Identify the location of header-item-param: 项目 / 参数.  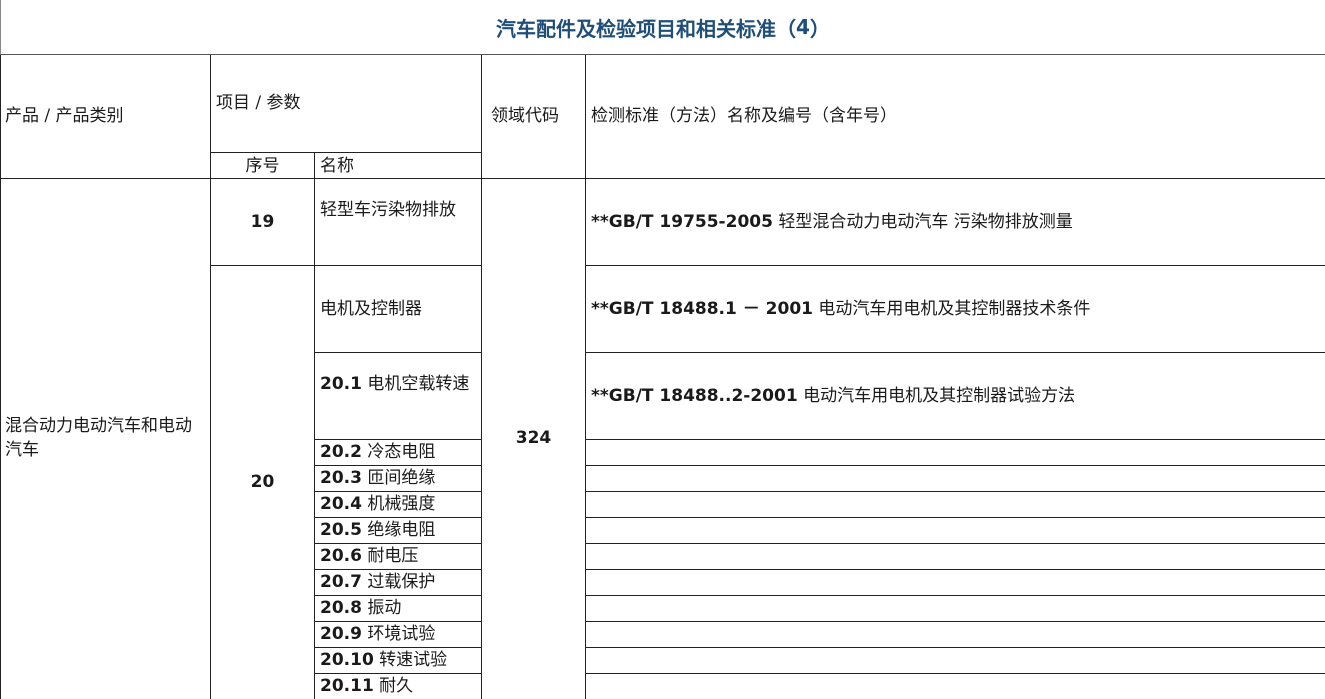
(258, 103).